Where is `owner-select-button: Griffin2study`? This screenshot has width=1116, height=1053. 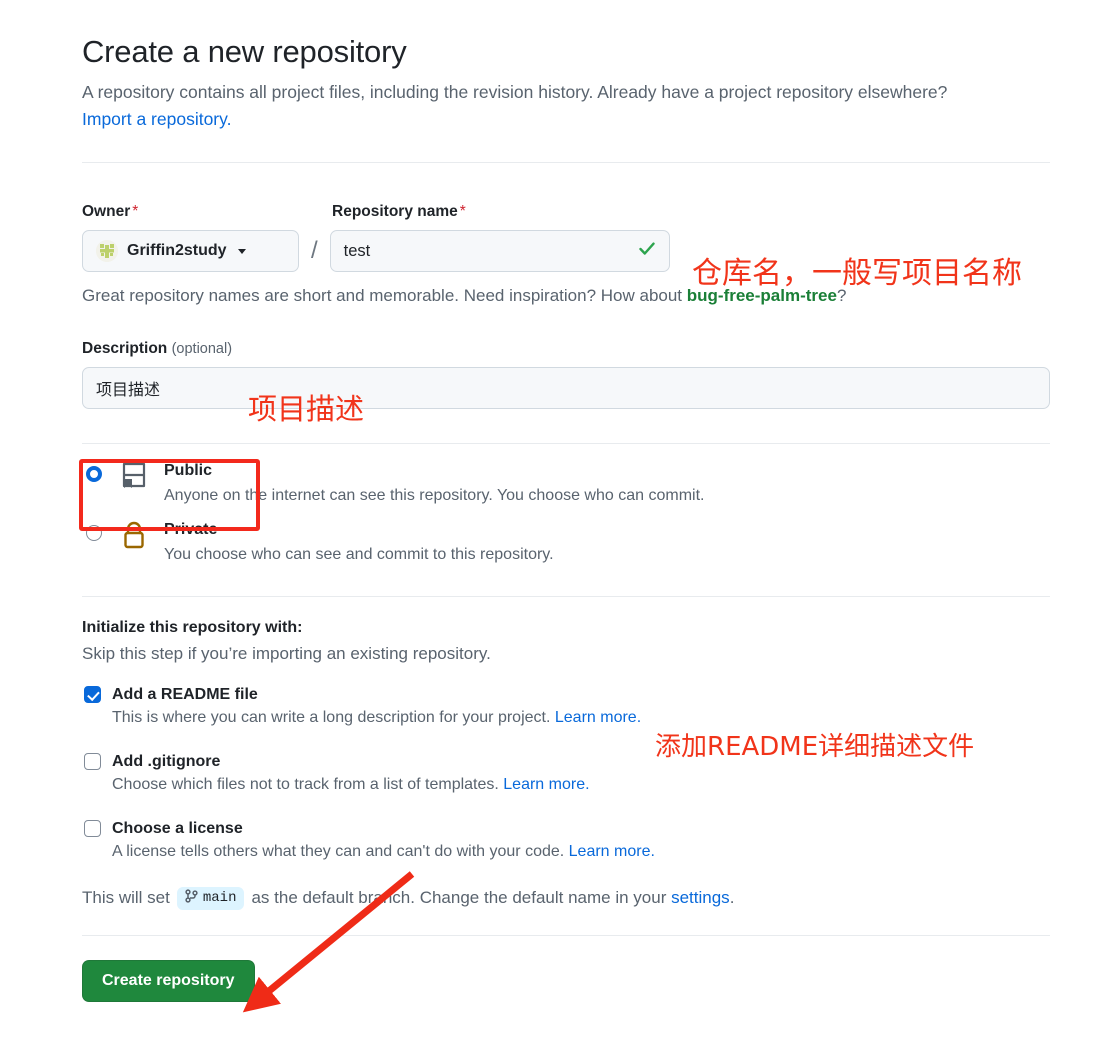 owner-select-button: Griffin2study is located at coordinates (190, 251).